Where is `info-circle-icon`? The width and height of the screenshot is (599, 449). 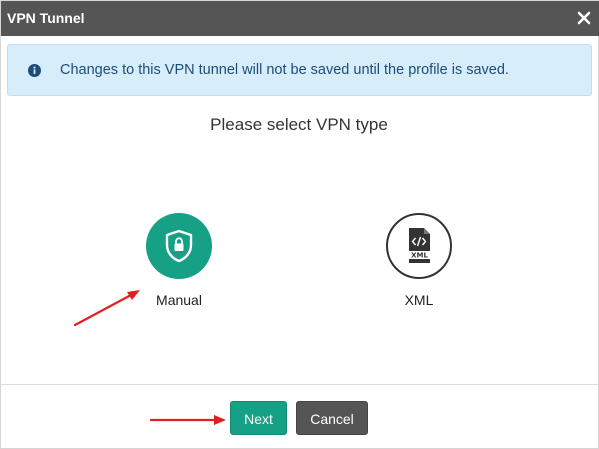
info-circle-icon is located at coordinates (34, 70).